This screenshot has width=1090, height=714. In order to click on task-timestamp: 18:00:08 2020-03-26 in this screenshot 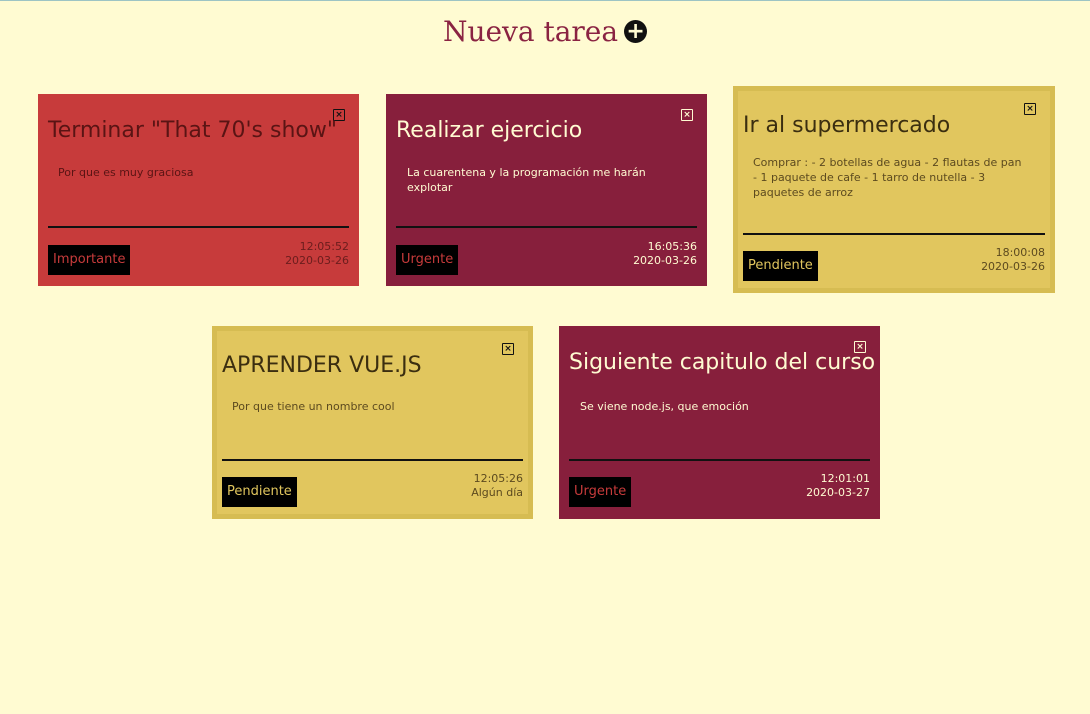, I will do `click(1013, 260)`.